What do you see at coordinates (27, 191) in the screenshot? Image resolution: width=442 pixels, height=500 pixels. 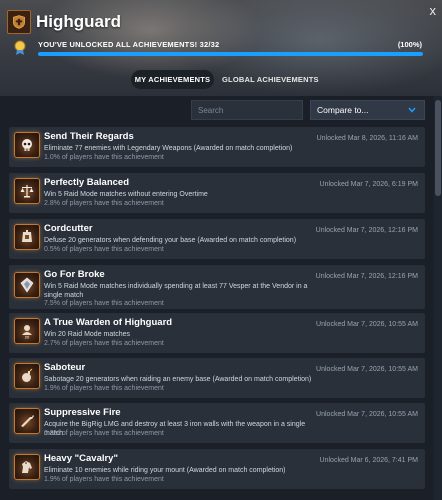 I see `scales-icon` at bounding box center [27, 191].